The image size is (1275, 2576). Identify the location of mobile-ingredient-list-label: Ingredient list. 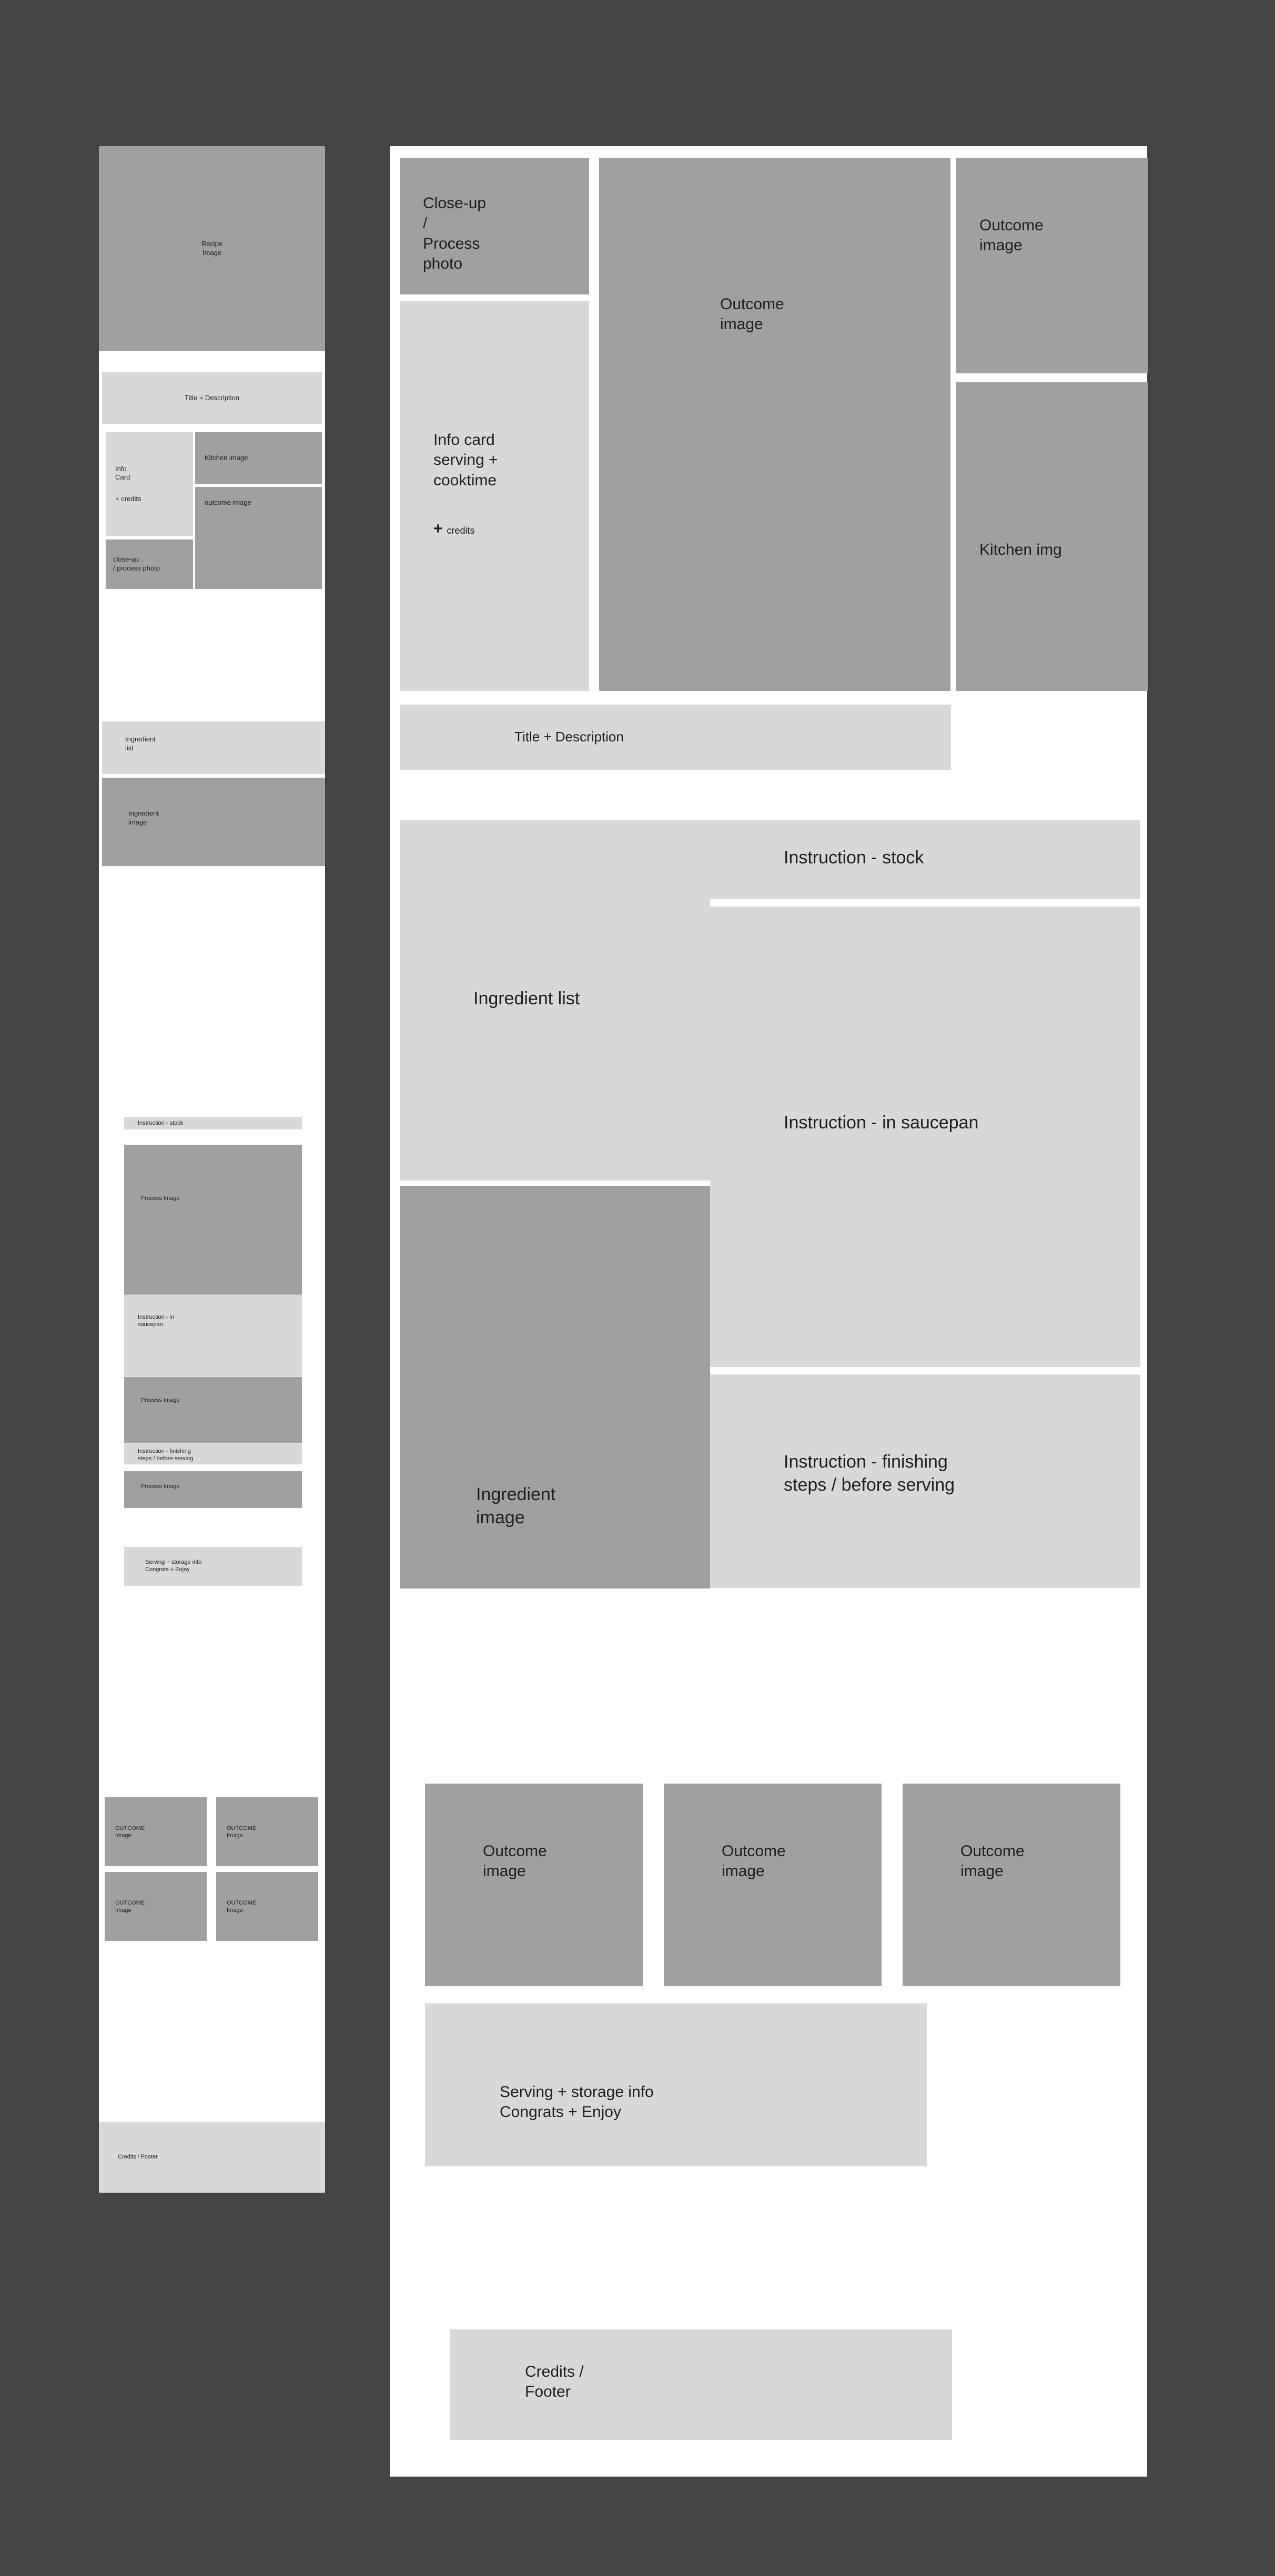
(140, 743).